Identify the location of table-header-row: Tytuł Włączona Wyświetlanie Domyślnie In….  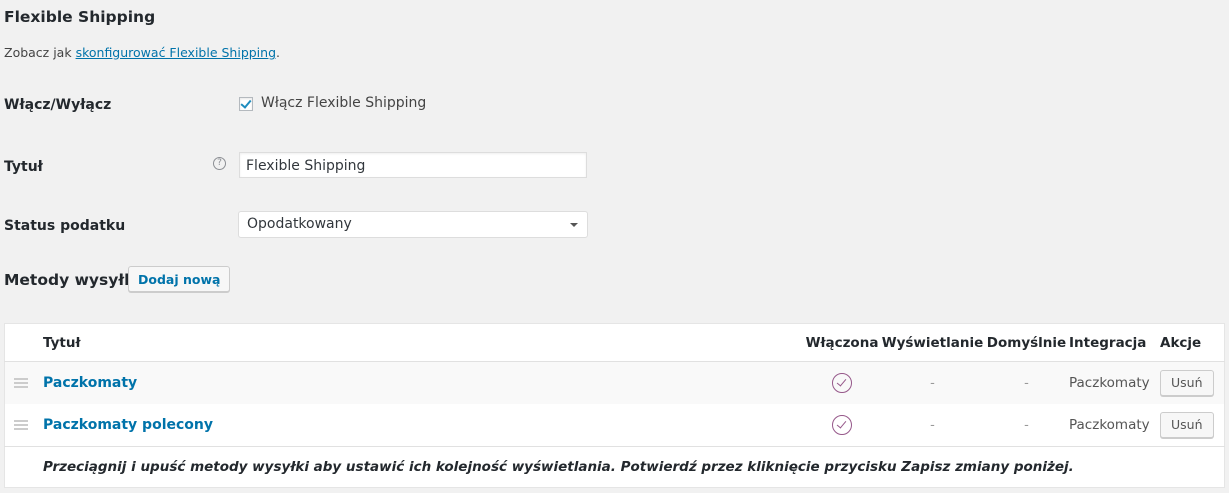
(614, 342).